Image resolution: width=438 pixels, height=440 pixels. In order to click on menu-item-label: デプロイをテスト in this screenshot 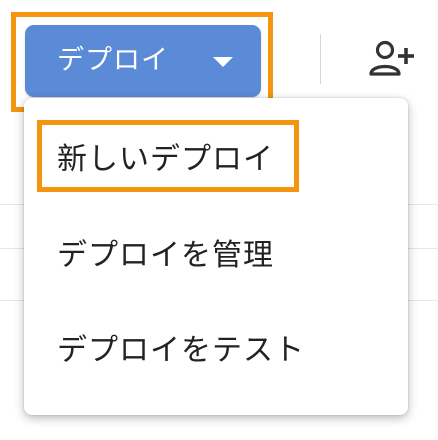, I will do `click(181, 350)`.